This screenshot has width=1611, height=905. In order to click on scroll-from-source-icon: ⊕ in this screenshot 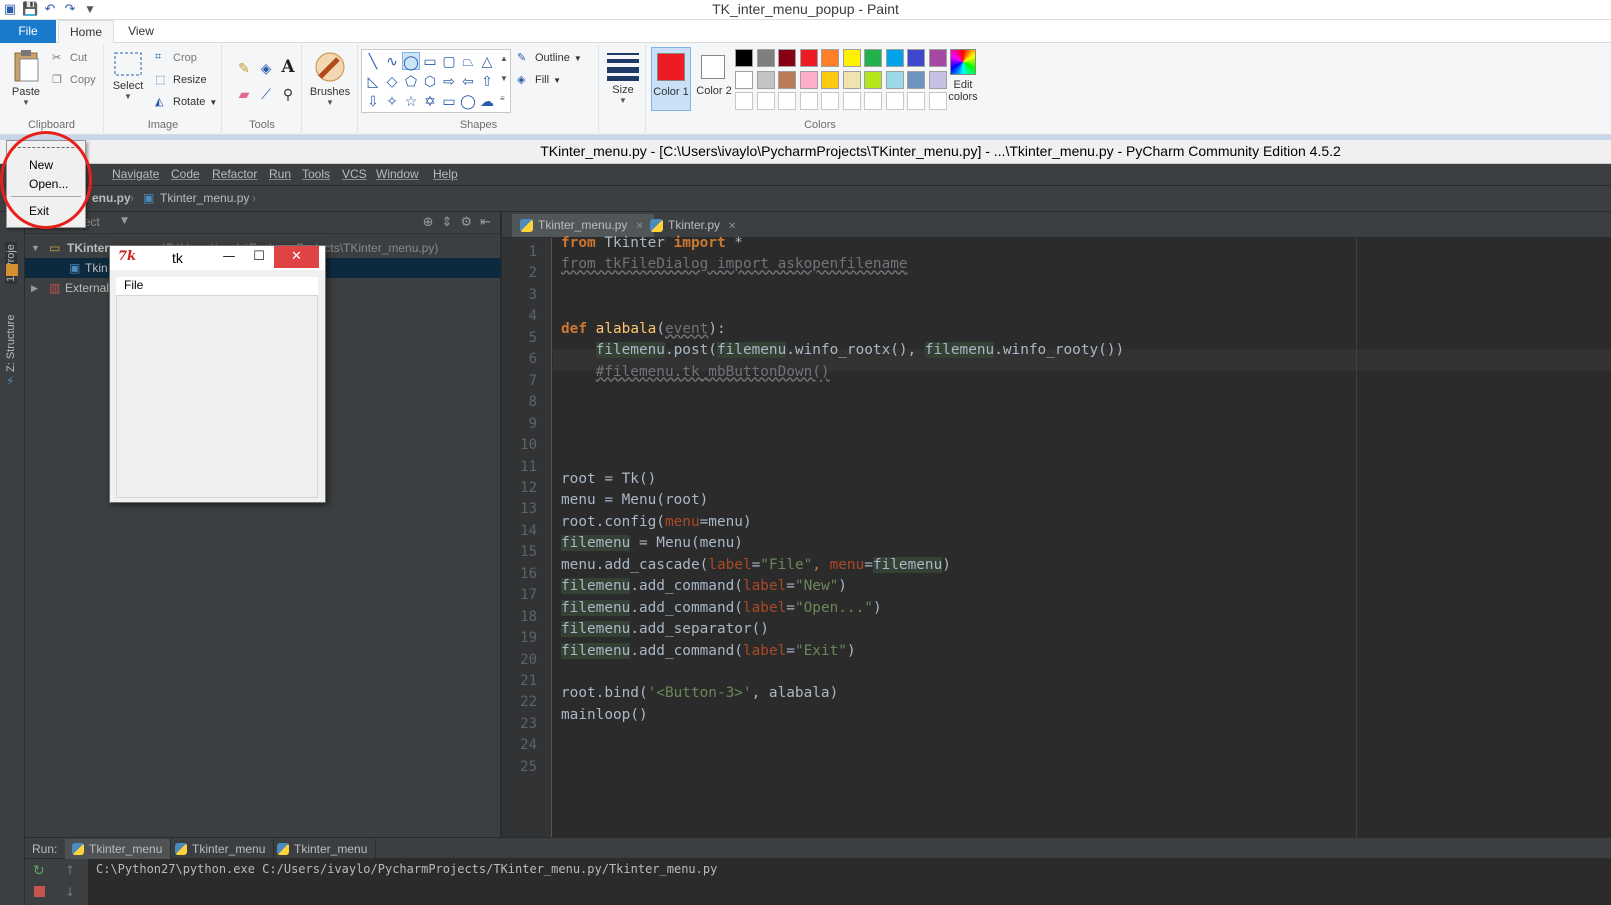, I will do `click(428, 222)`.